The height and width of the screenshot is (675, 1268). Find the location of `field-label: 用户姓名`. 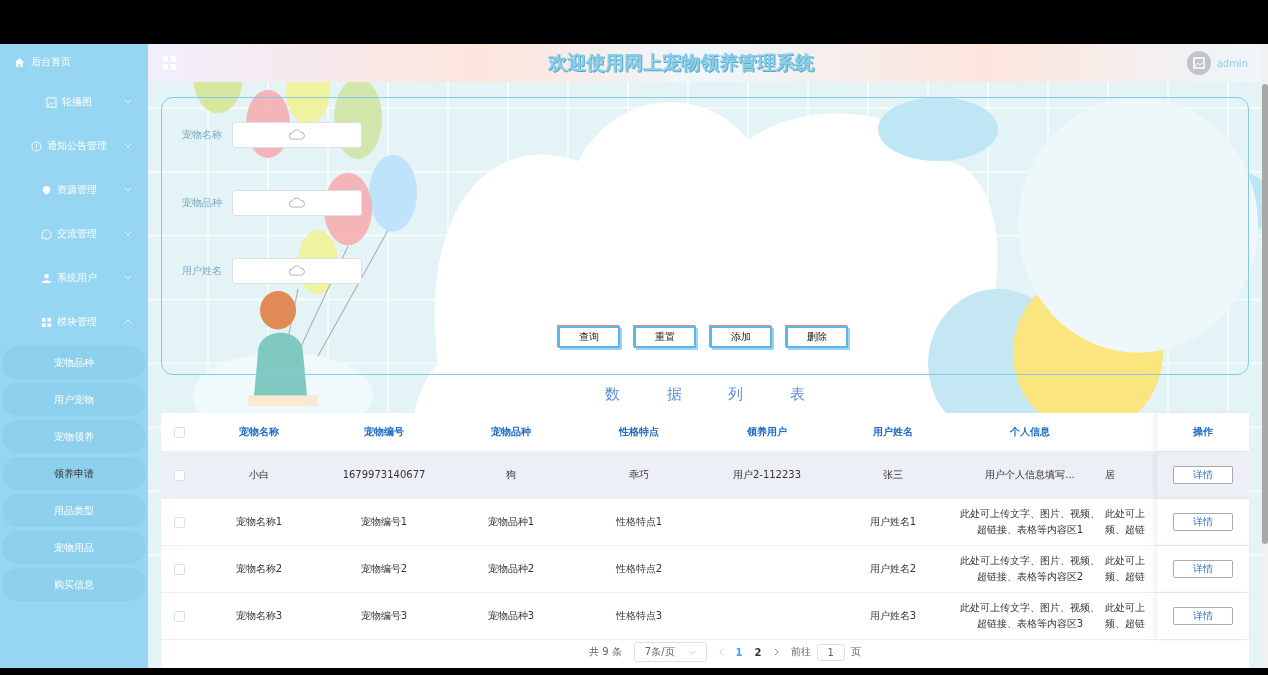

field-label: 用户姓名 is located at coordinates (202, 271).